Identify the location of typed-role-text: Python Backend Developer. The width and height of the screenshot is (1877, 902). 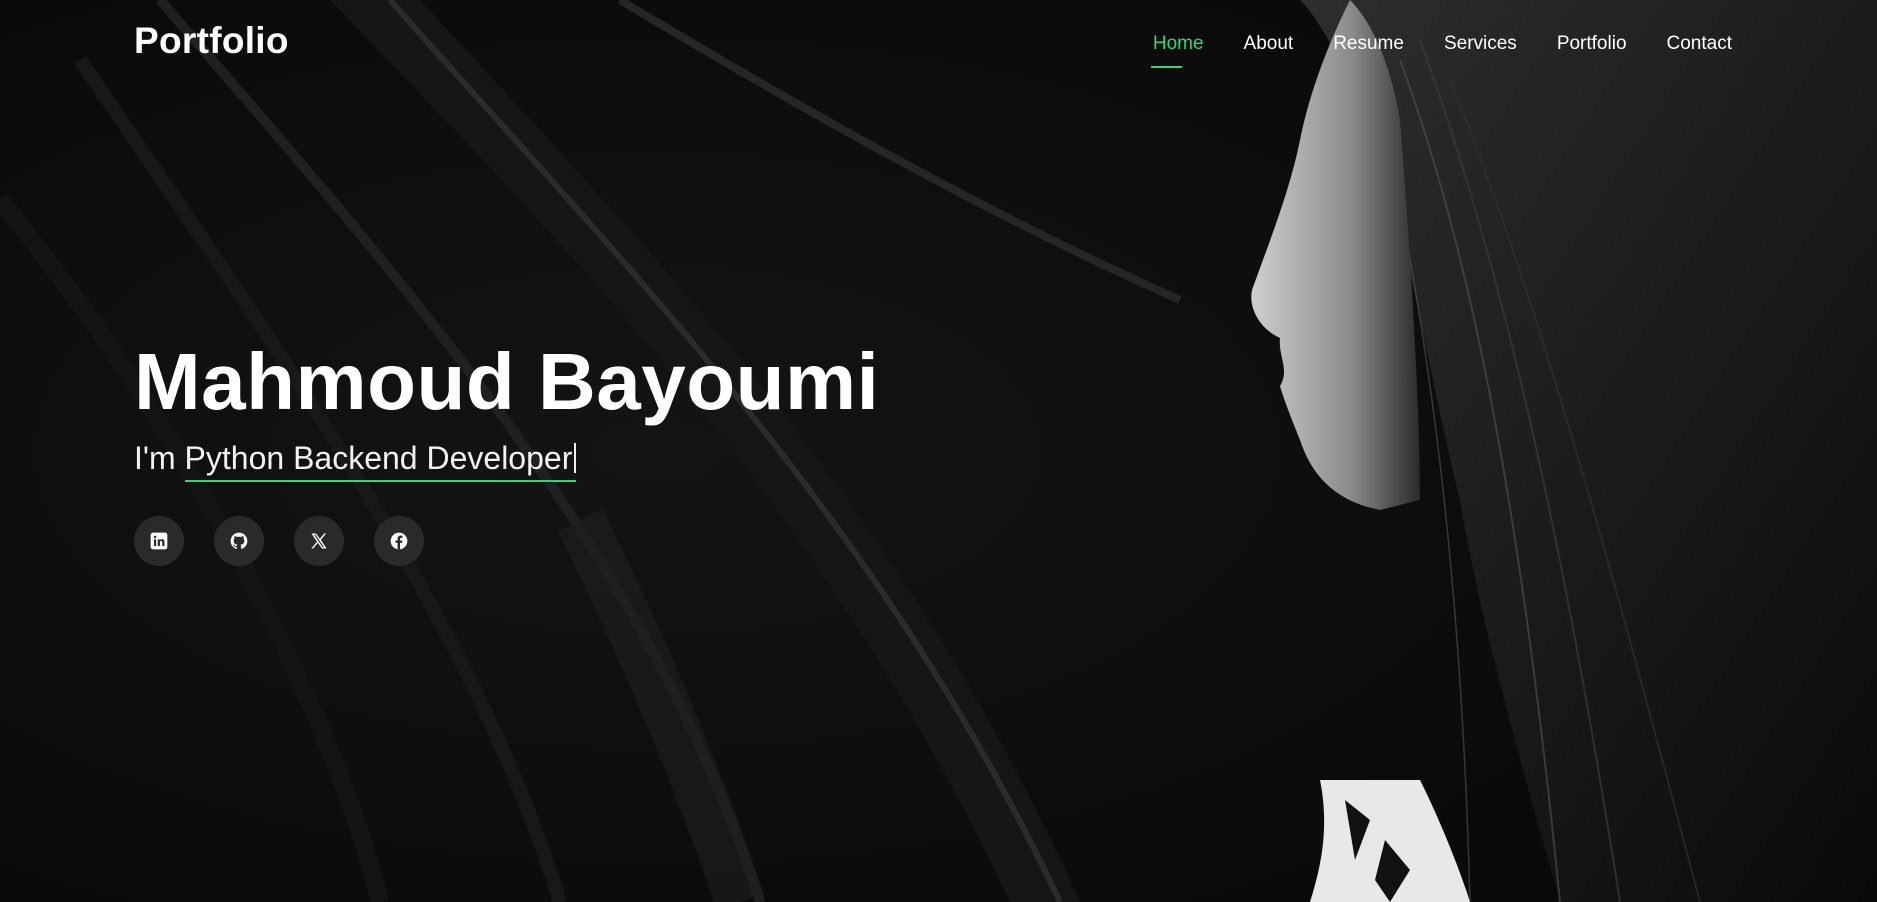
(378, 458).